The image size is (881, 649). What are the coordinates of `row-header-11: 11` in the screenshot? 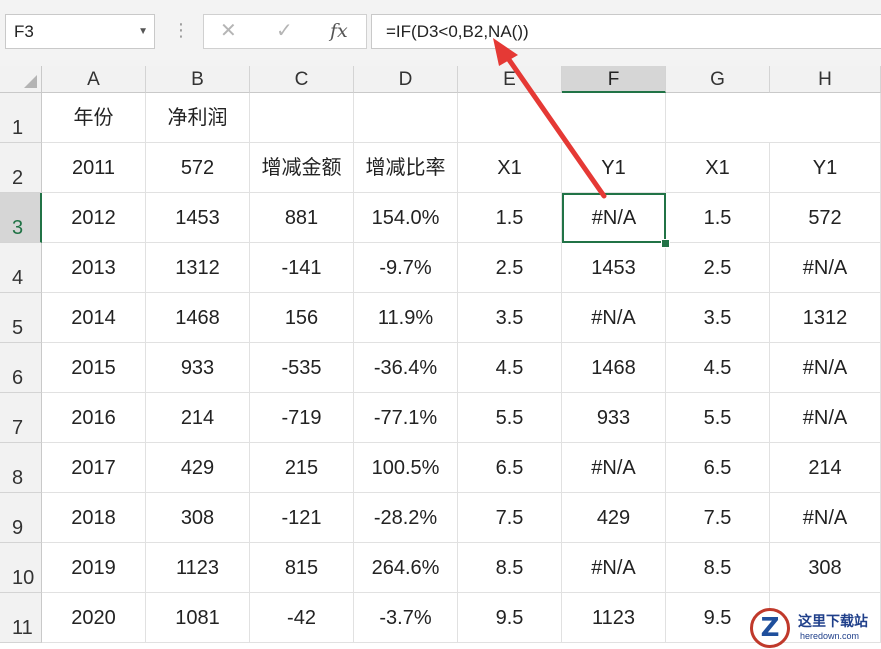 It's located at (21, 618).